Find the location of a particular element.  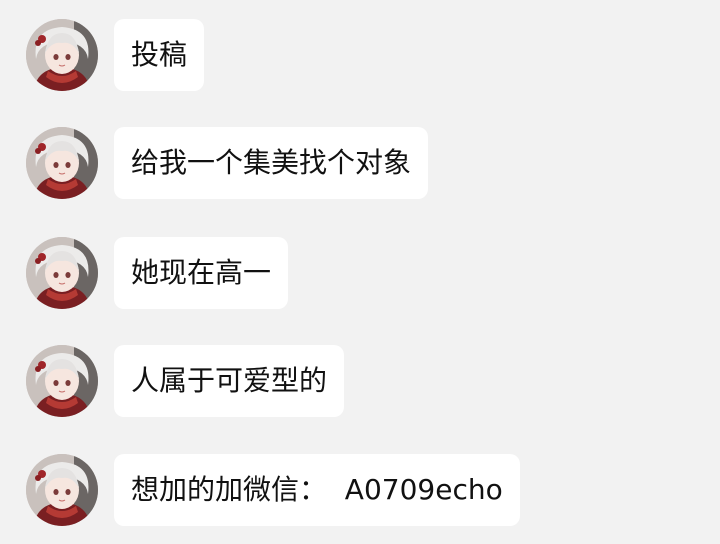

message-row: 人属于可爱型的 is located at coordinates (360, 381).